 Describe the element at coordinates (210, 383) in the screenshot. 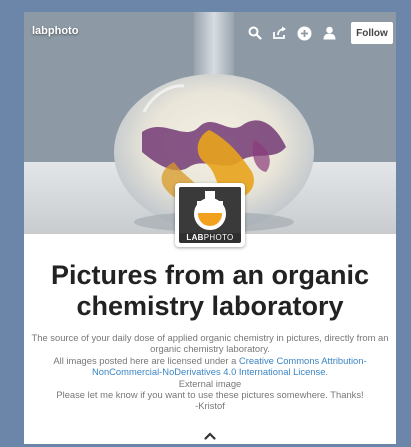

I see `external-image-text: External image` at that location.